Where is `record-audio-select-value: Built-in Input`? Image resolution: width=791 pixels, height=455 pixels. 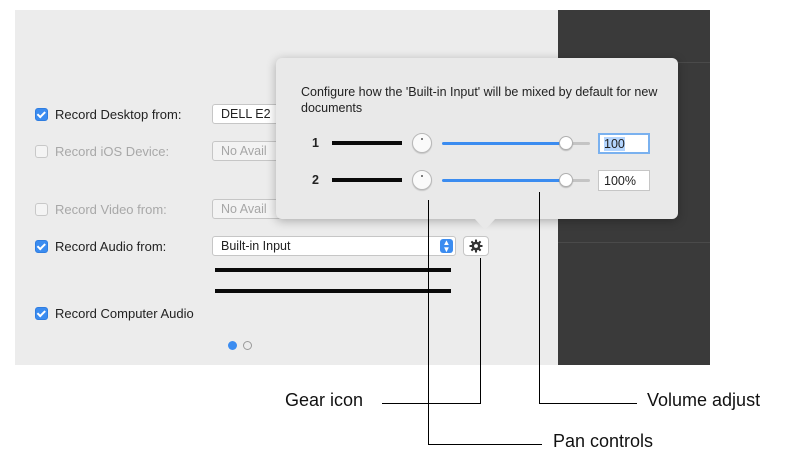
record-audio-select-value: Built-in Input is located at coordinates (256, 246).